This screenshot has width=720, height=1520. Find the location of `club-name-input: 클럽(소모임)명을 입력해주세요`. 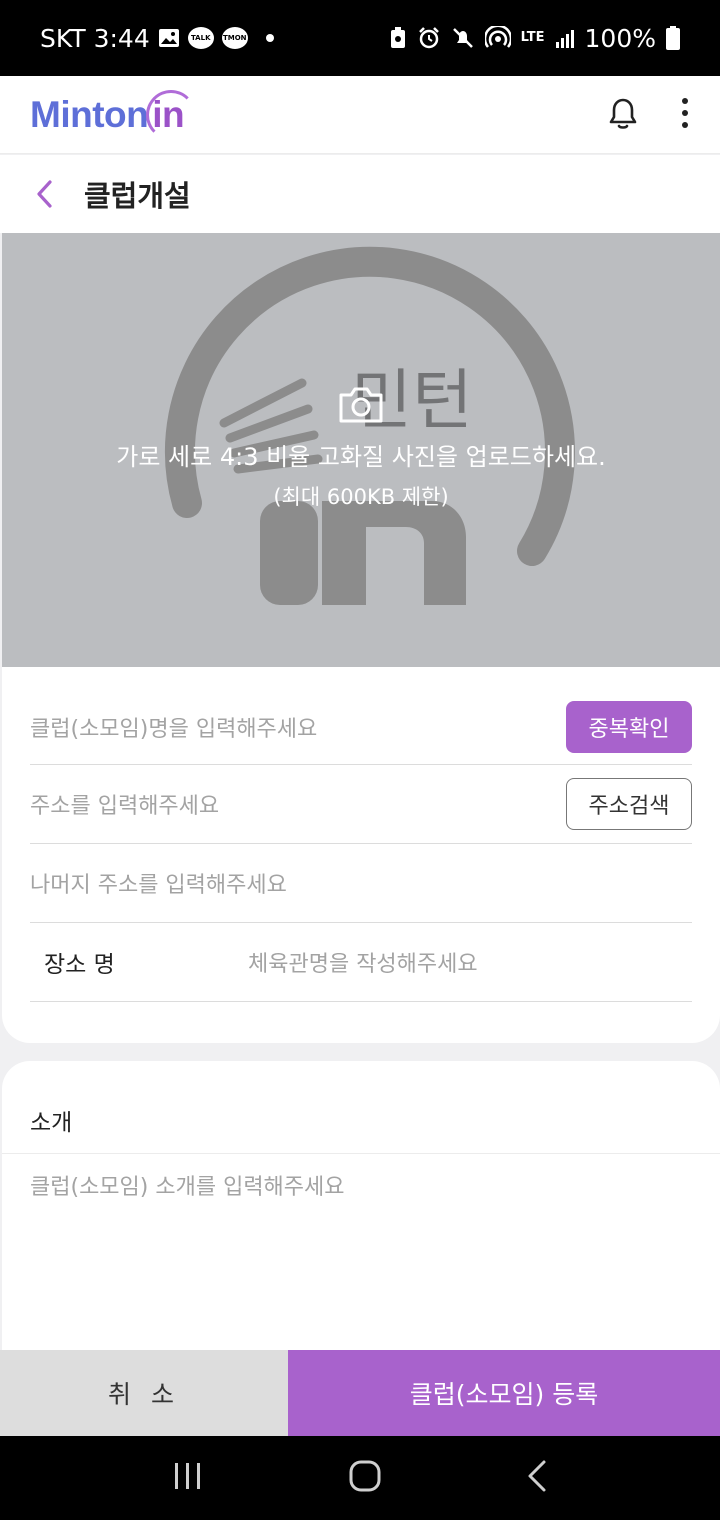

club-name-input: 클럽(소모임)명을 입력해주세요 is located at coordinates (173, 727).